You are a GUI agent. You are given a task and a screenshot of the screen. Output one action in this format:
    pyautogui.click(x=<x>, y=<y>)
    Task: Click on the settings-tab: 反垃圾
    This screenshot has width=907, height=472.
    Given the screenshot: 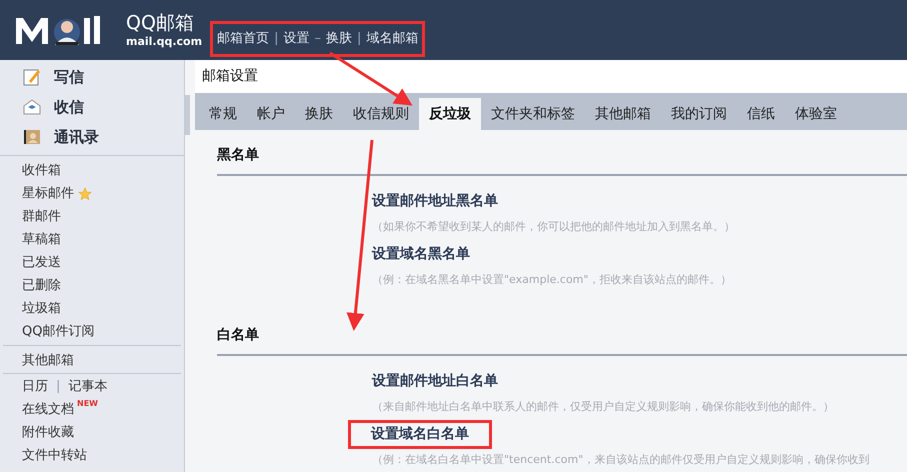 What is the action you would take?
    pyautogui.click(x=450, y=114)
    